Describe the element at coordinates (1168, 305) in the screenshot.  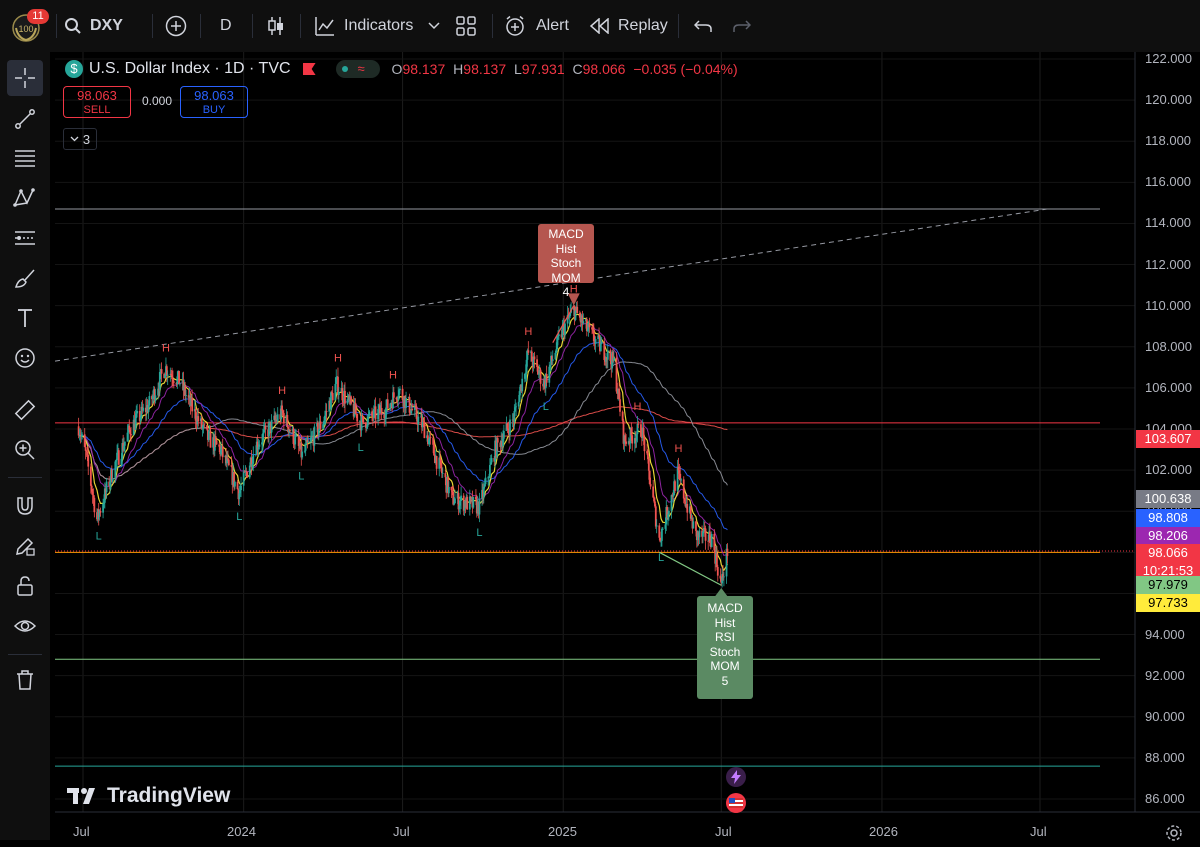
I see `price-tick-label: 110.000` at that location.